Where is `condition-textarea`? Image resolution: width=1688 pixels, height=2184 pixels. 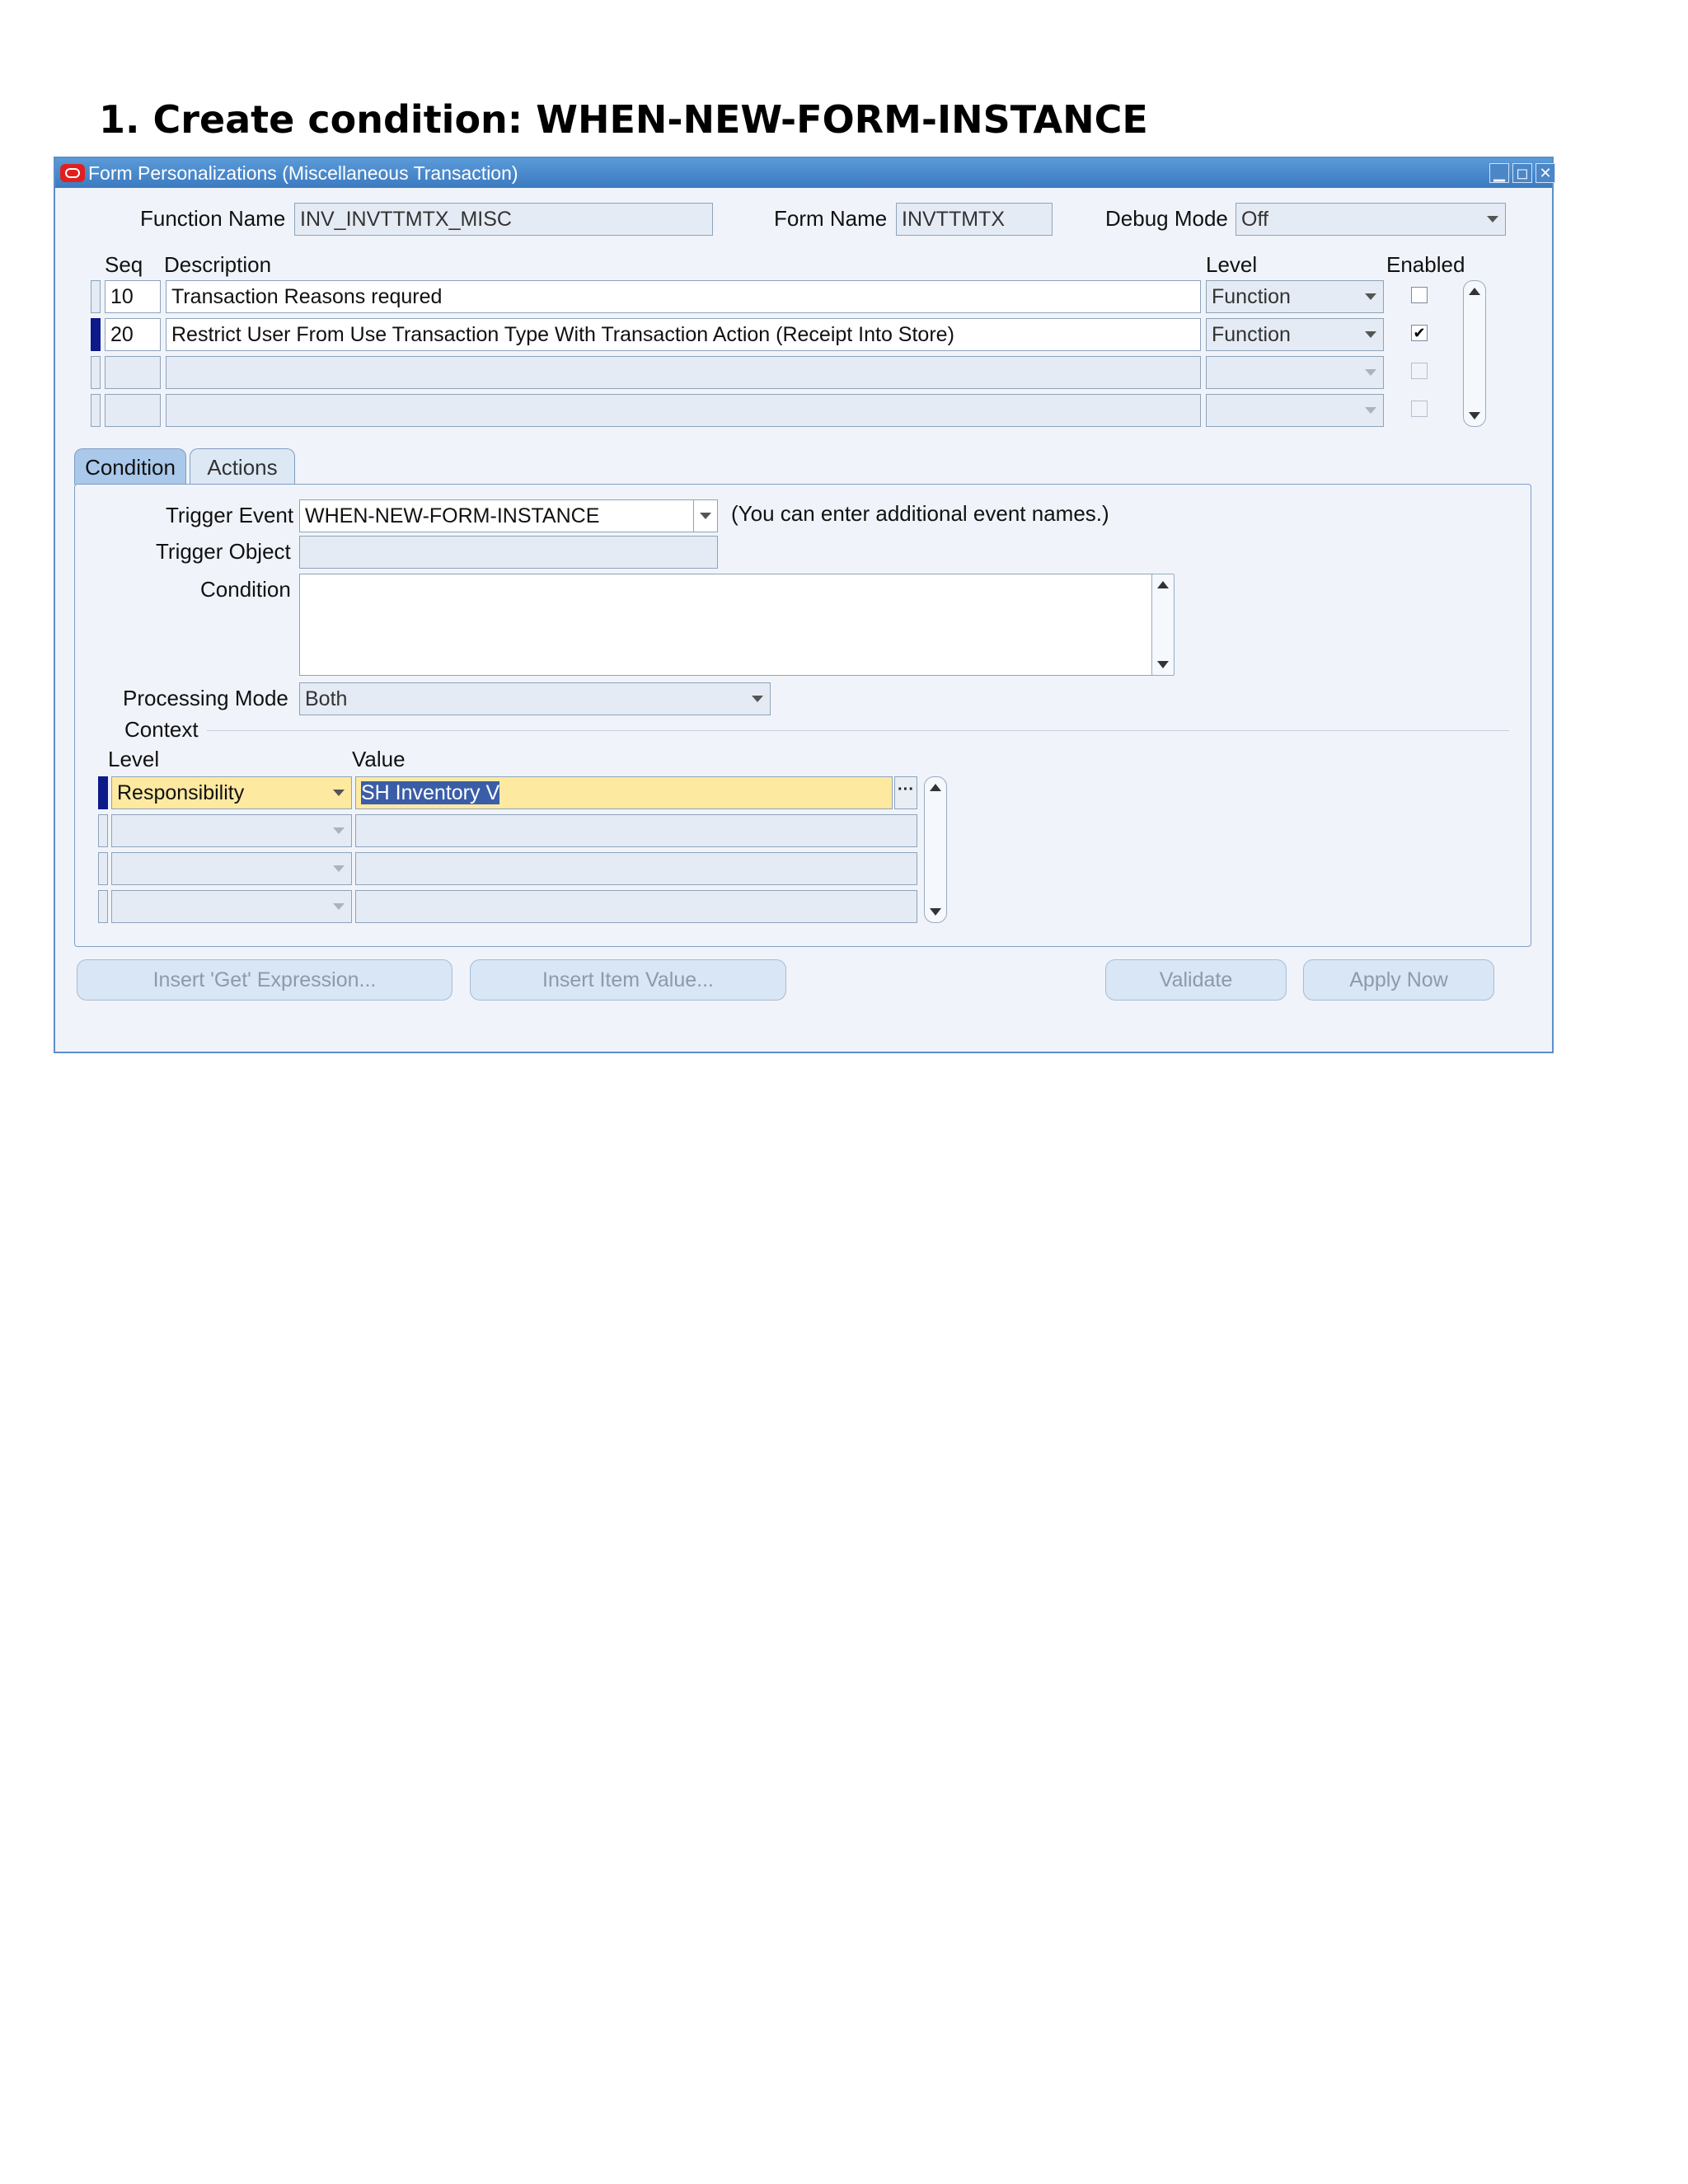 condition-textarea is located at coordinates (728, 625).